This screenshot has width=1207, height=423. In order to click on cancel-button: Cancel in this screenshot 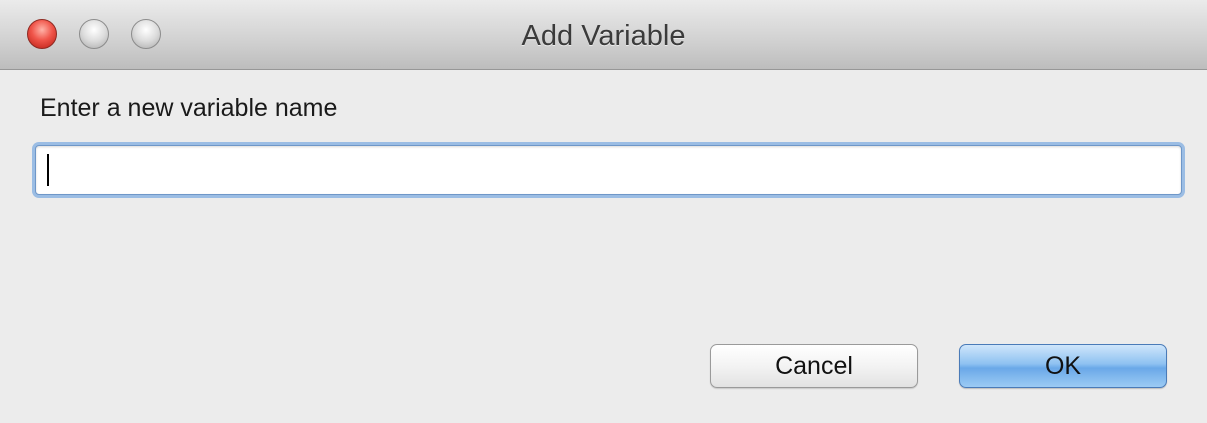, I will do `click(814, 366)`.